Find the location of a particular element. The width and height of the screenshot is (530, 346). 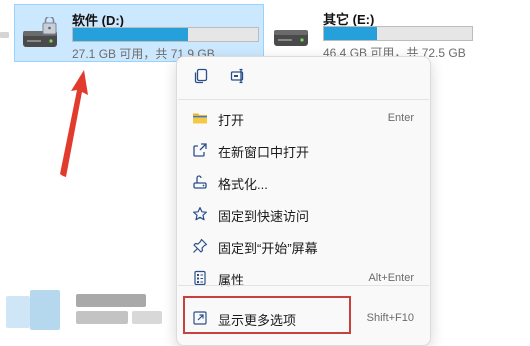

copy-button is located at coordinates (201, 78).